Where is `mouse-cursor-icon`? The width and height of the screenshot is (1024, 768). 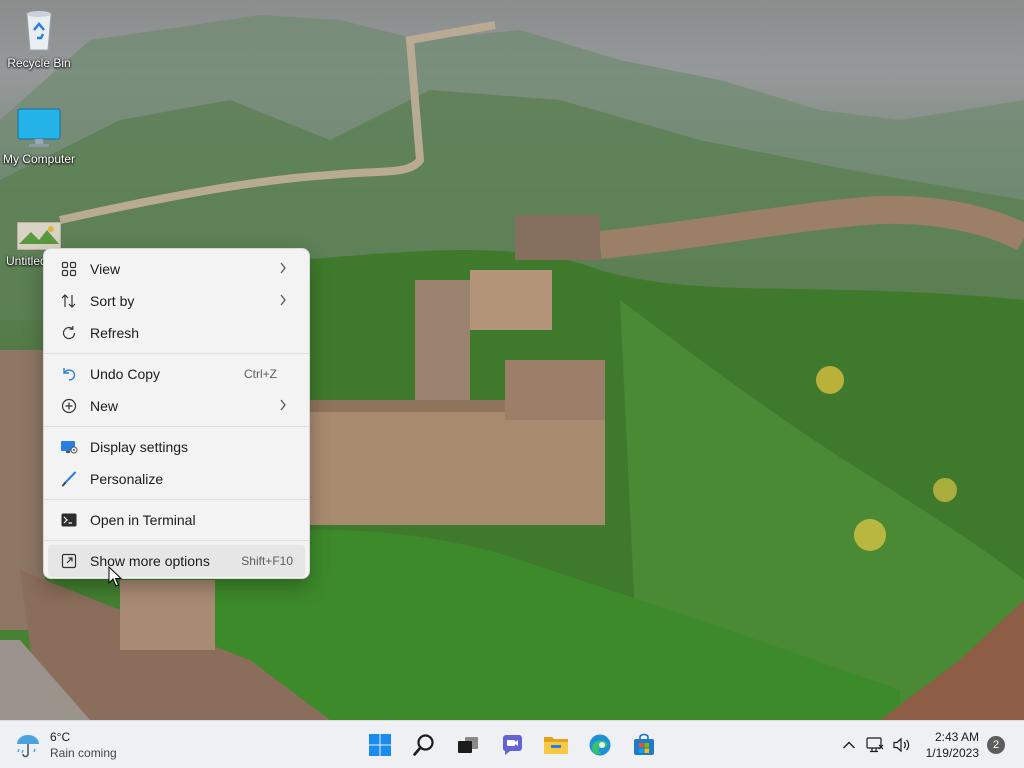
mouse-cursor-icon is located at coordinates (115, 576).